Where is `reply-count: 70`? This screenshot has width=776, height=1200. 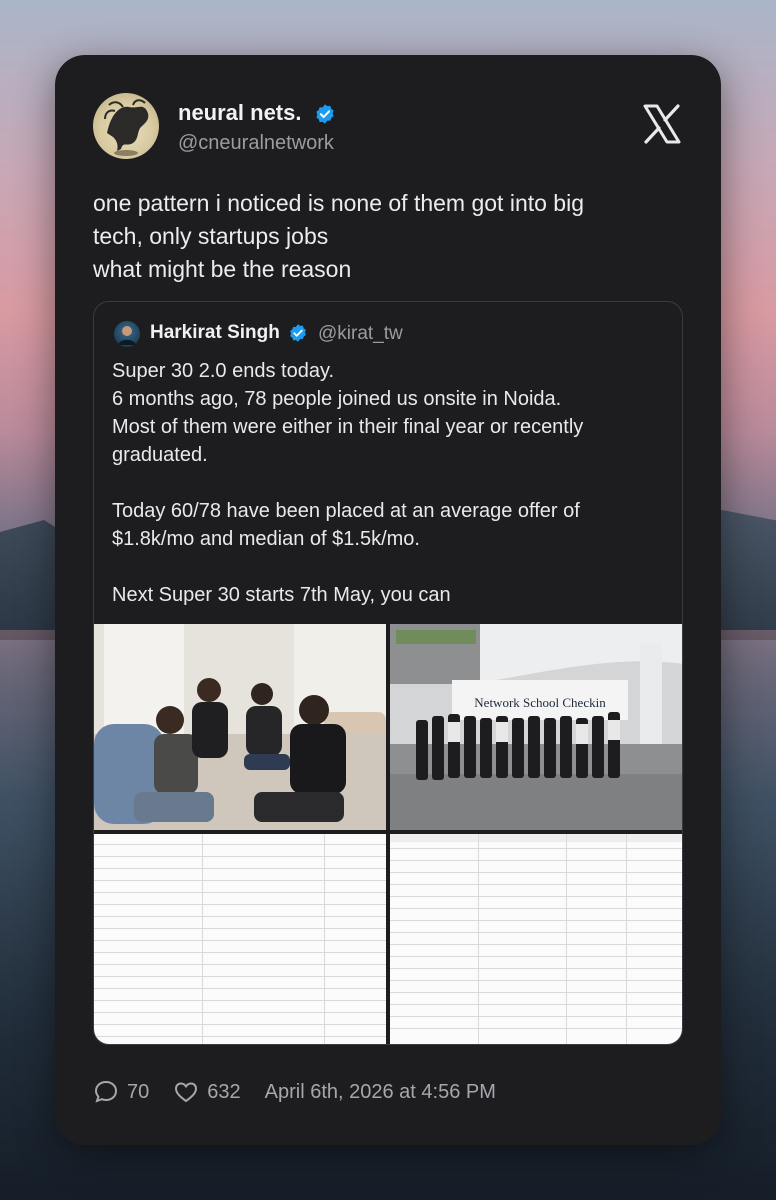 reply-count: 70 is located at coordinates (138, 1091).